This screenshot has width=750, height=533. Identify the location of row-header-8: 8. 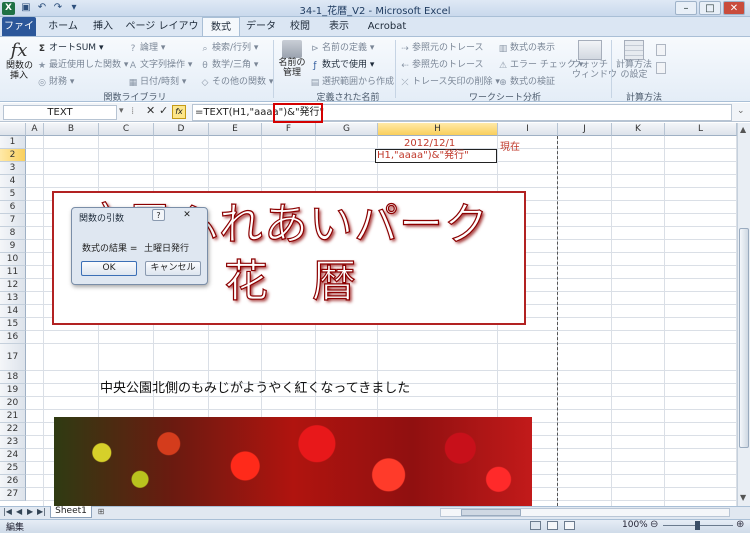
(13, 233).